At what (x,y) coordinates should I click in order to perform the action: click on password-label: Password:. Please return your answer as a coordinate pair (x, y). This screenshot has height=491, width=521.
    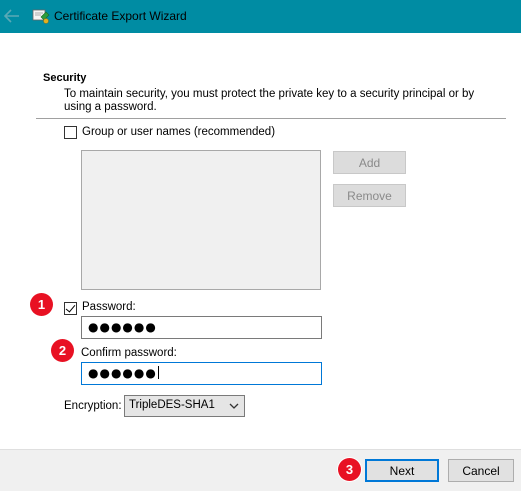
    Looking at the image, I should click on (109, 307).